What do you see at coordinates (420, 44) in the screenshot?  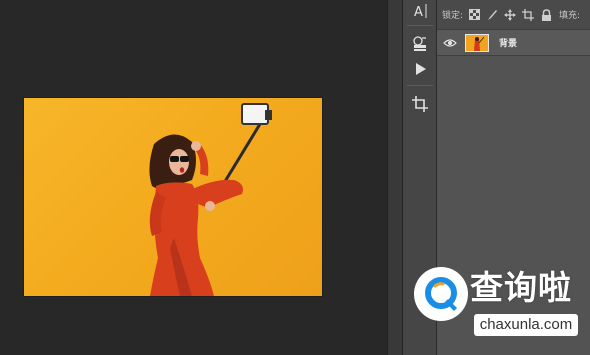 I see `3d-layers-icon` at bounding box center [420, 44].